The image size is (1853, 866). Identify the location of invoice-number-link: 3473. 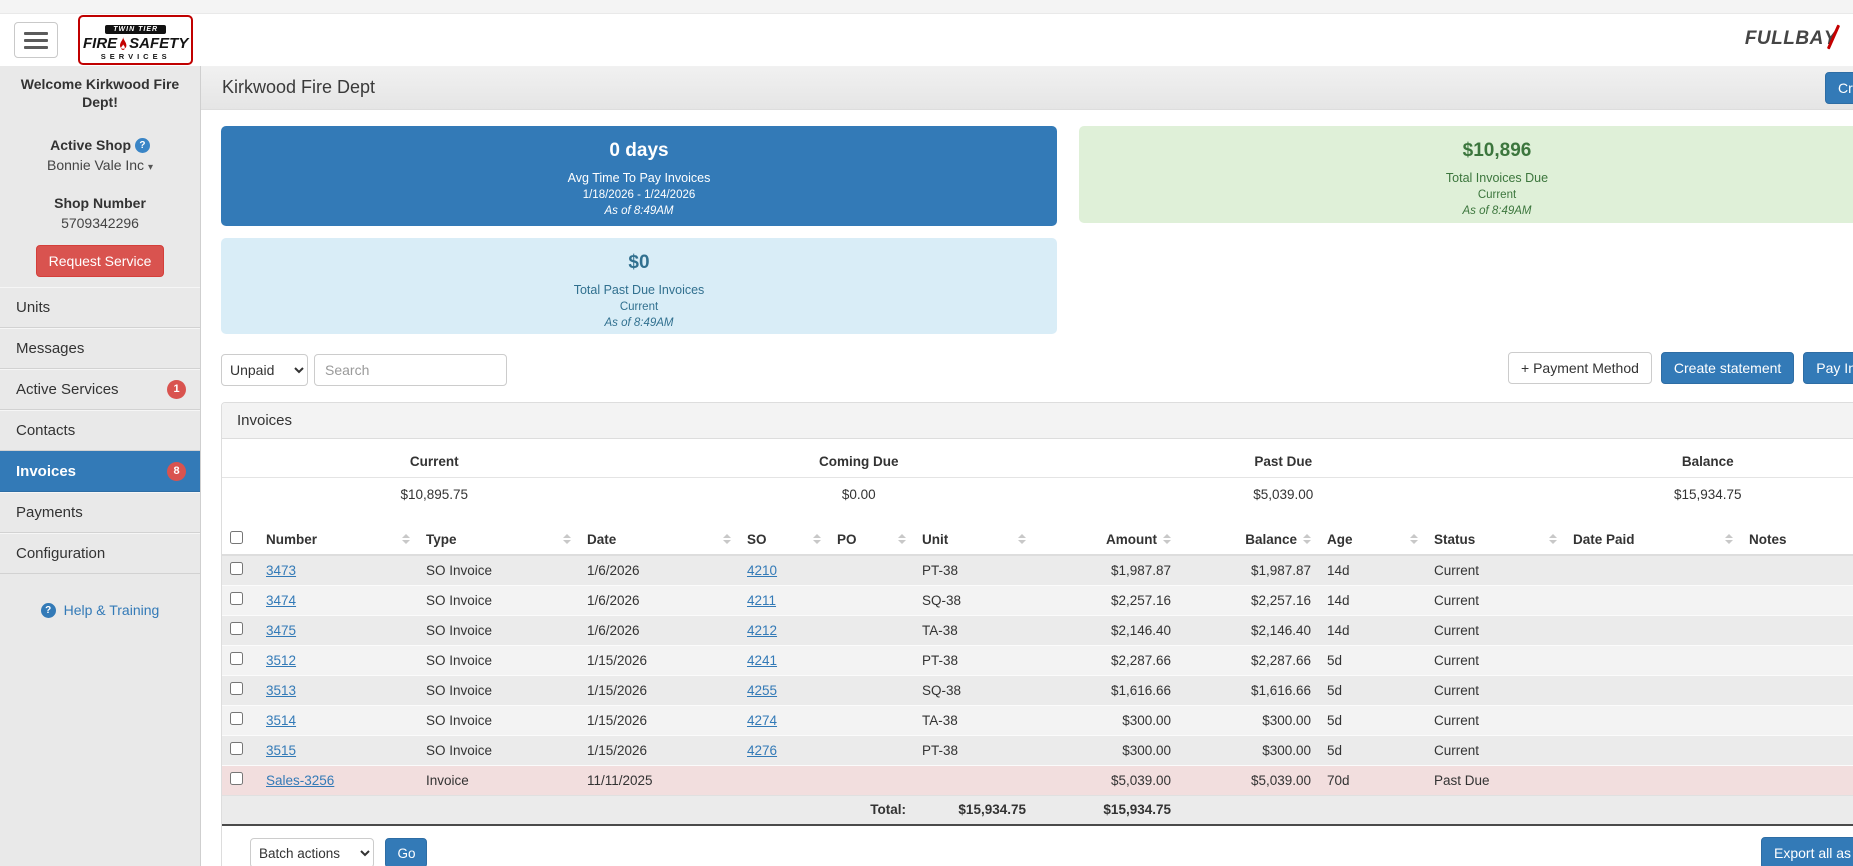
(281, 570).